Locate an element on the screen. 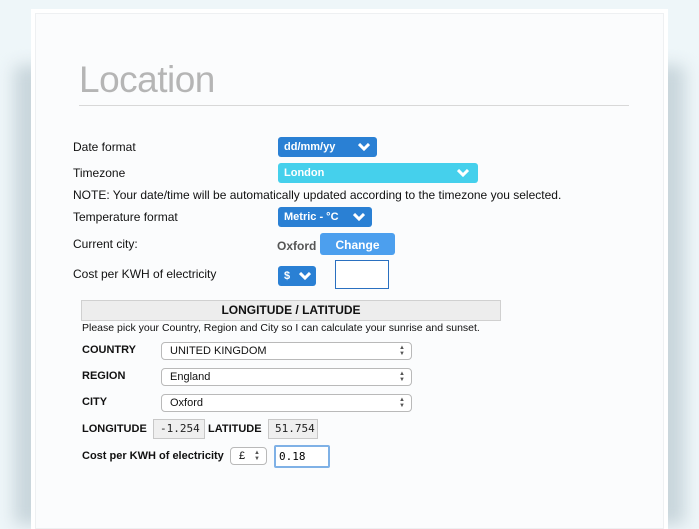 The width and height of the screenshot is (699, 529). current-city-label: Current city: is located at coordinates (105, 244).